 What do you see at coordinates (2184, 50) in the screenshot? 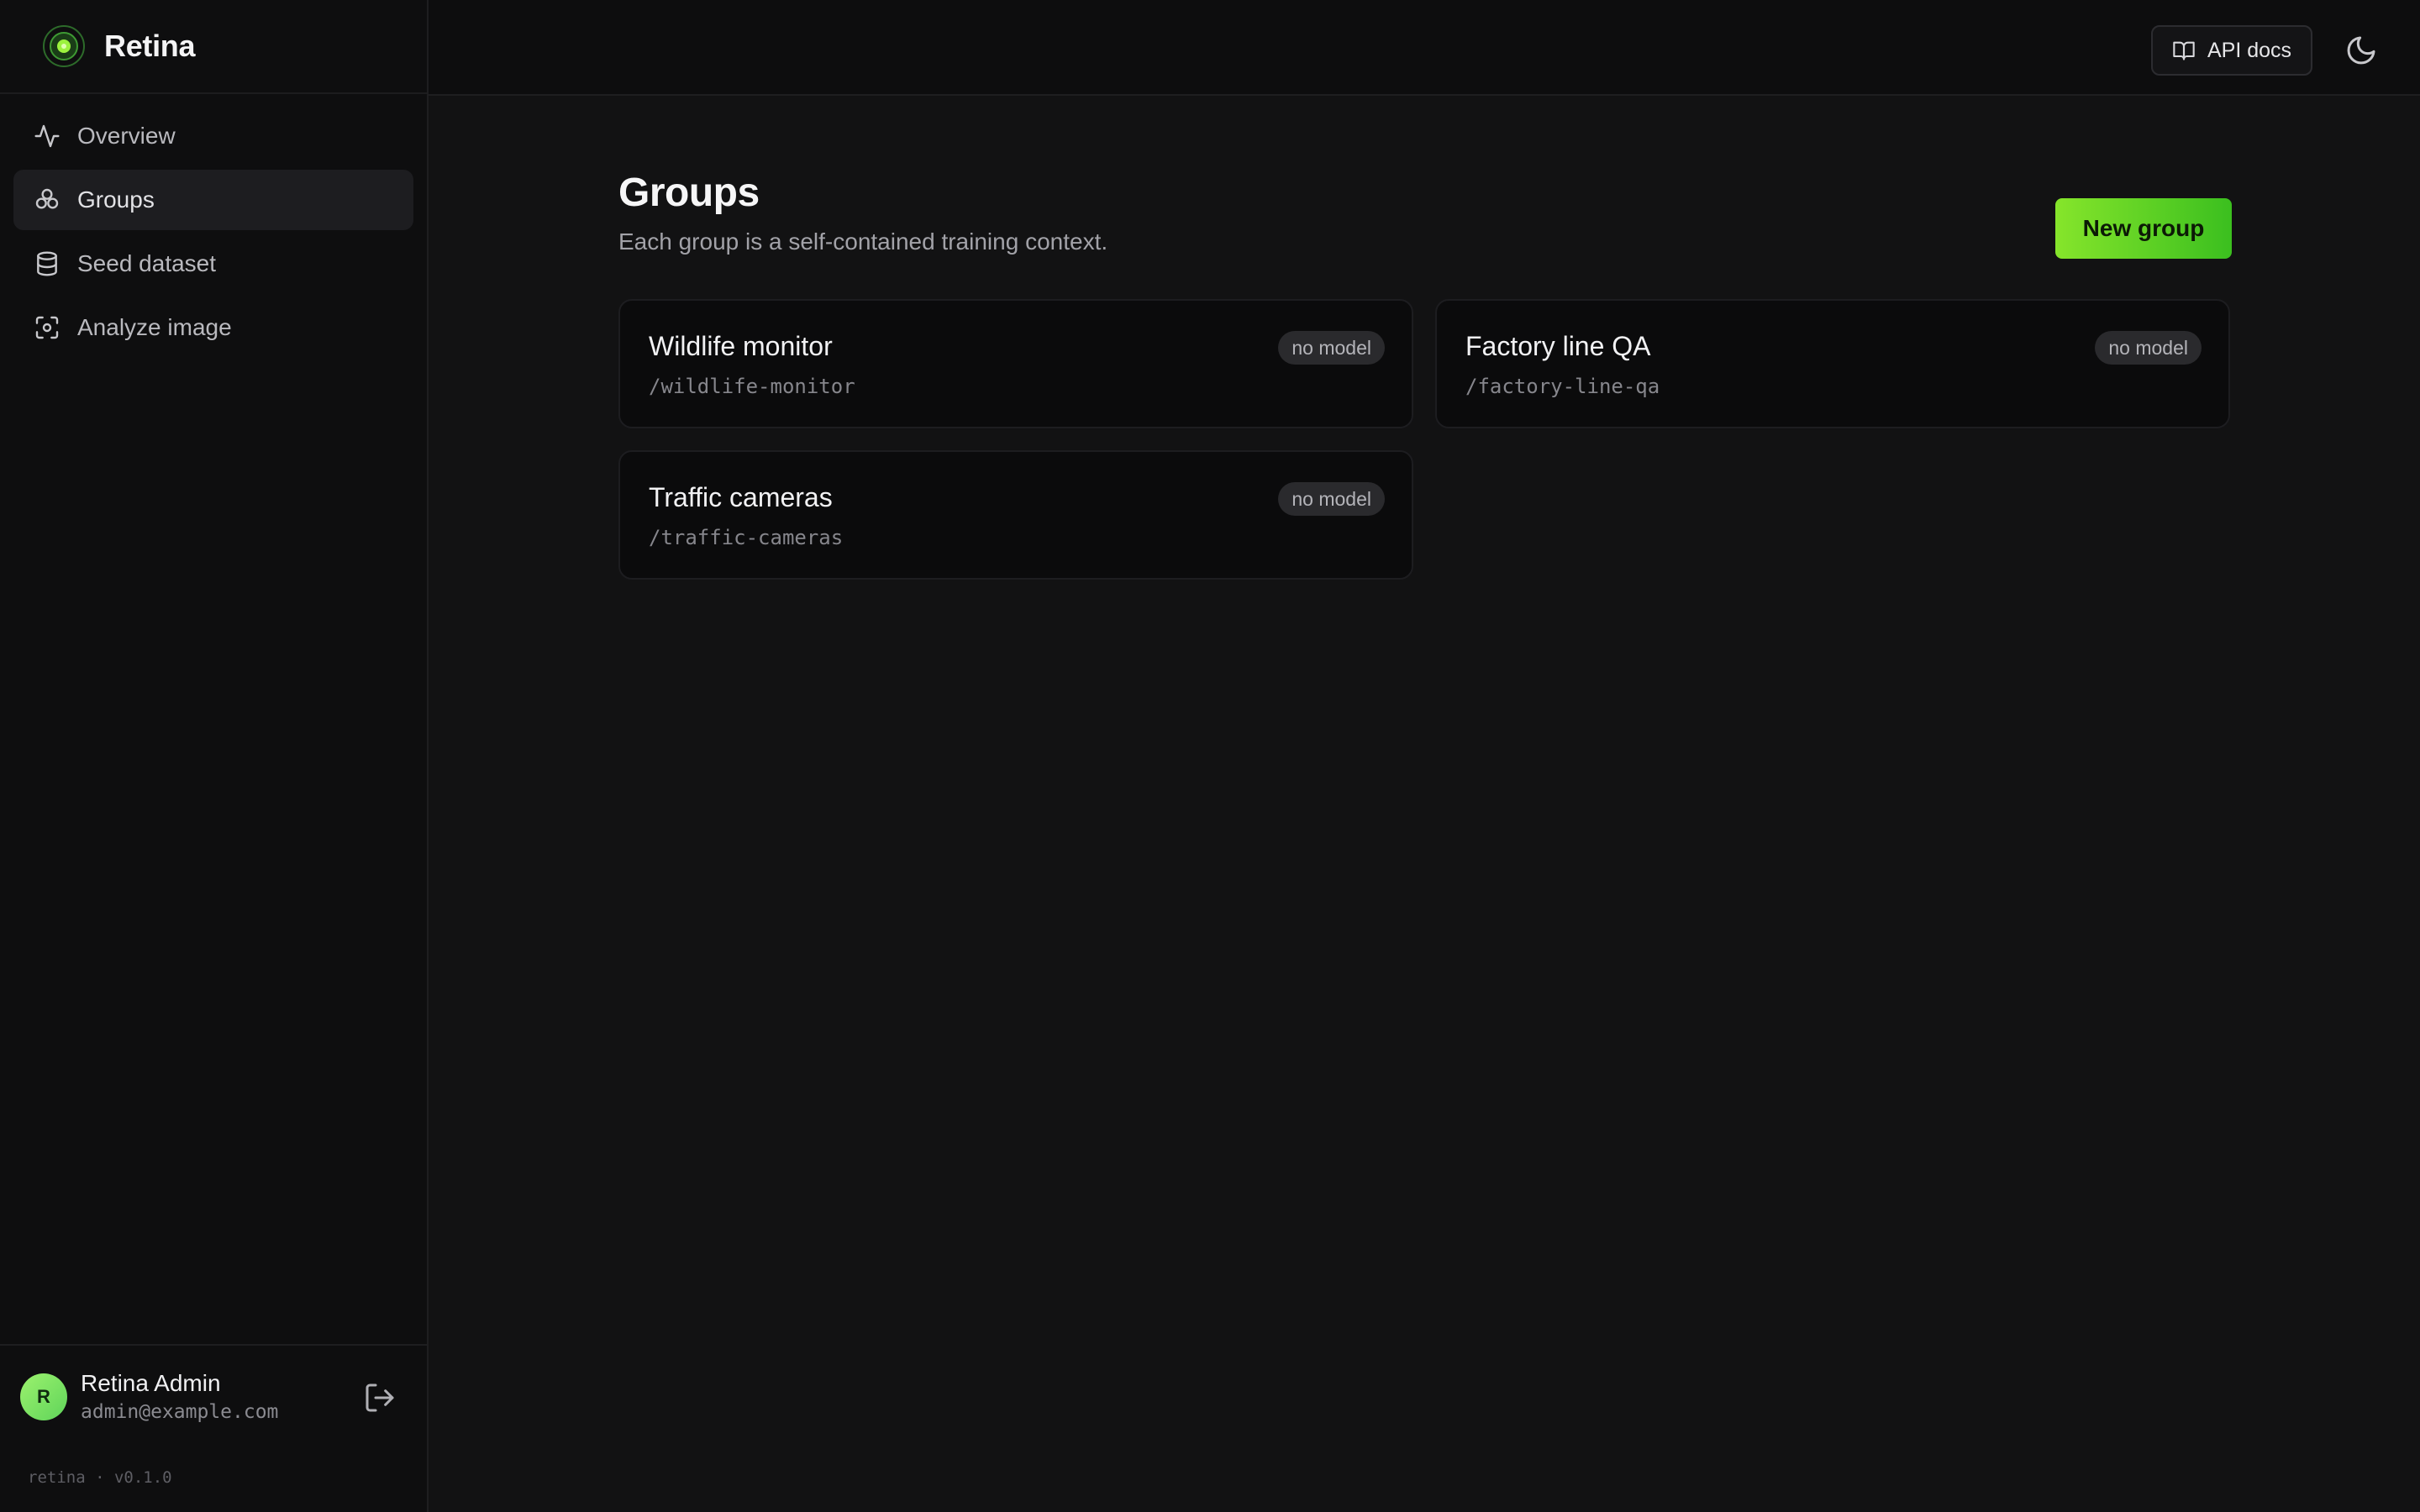
I see `book-open-icon` at bounding box center [2184, 50].